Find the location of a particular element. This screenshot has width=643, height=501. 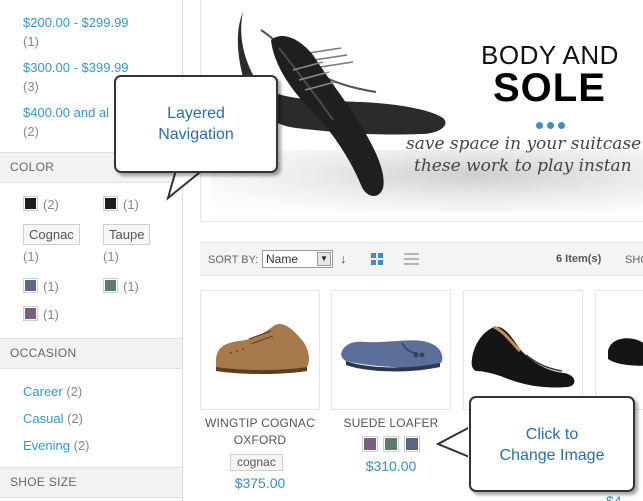

price-filter-300-399: $300.00 - $399.99 is located at coordinates (76, 67).